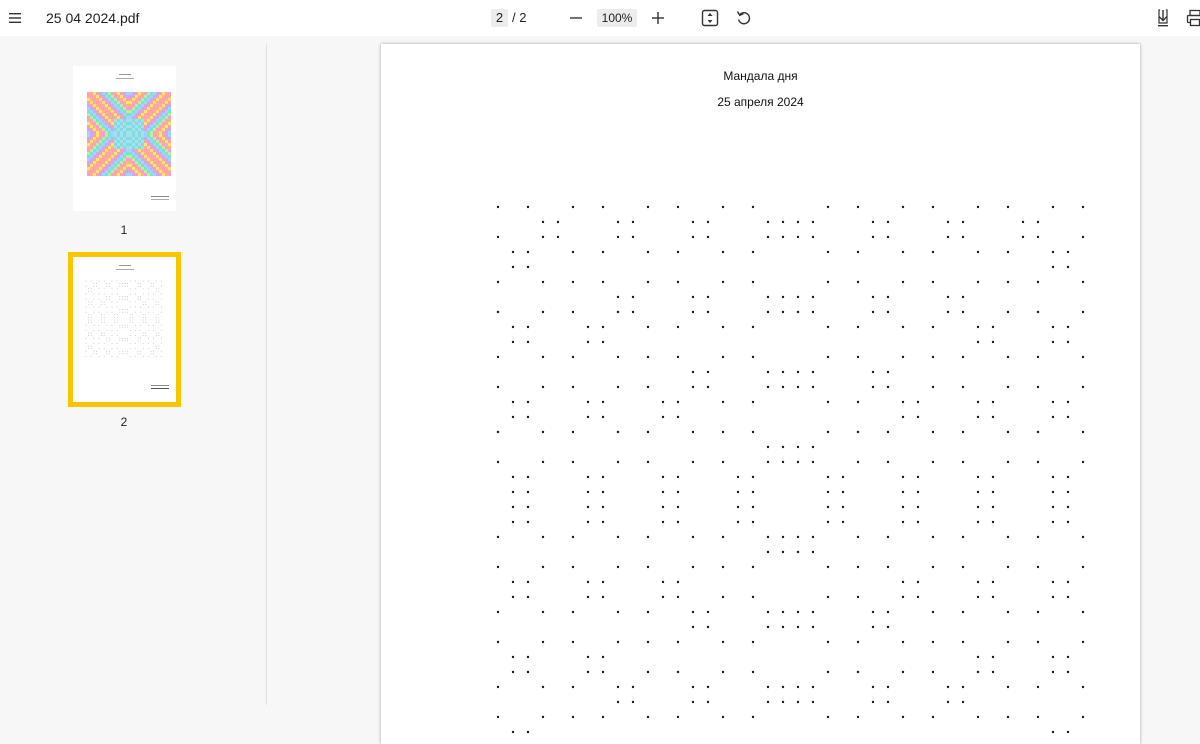 This screenshot has height=744, width=1200. I want to click on page-number-input: 2, so click(499, 18).